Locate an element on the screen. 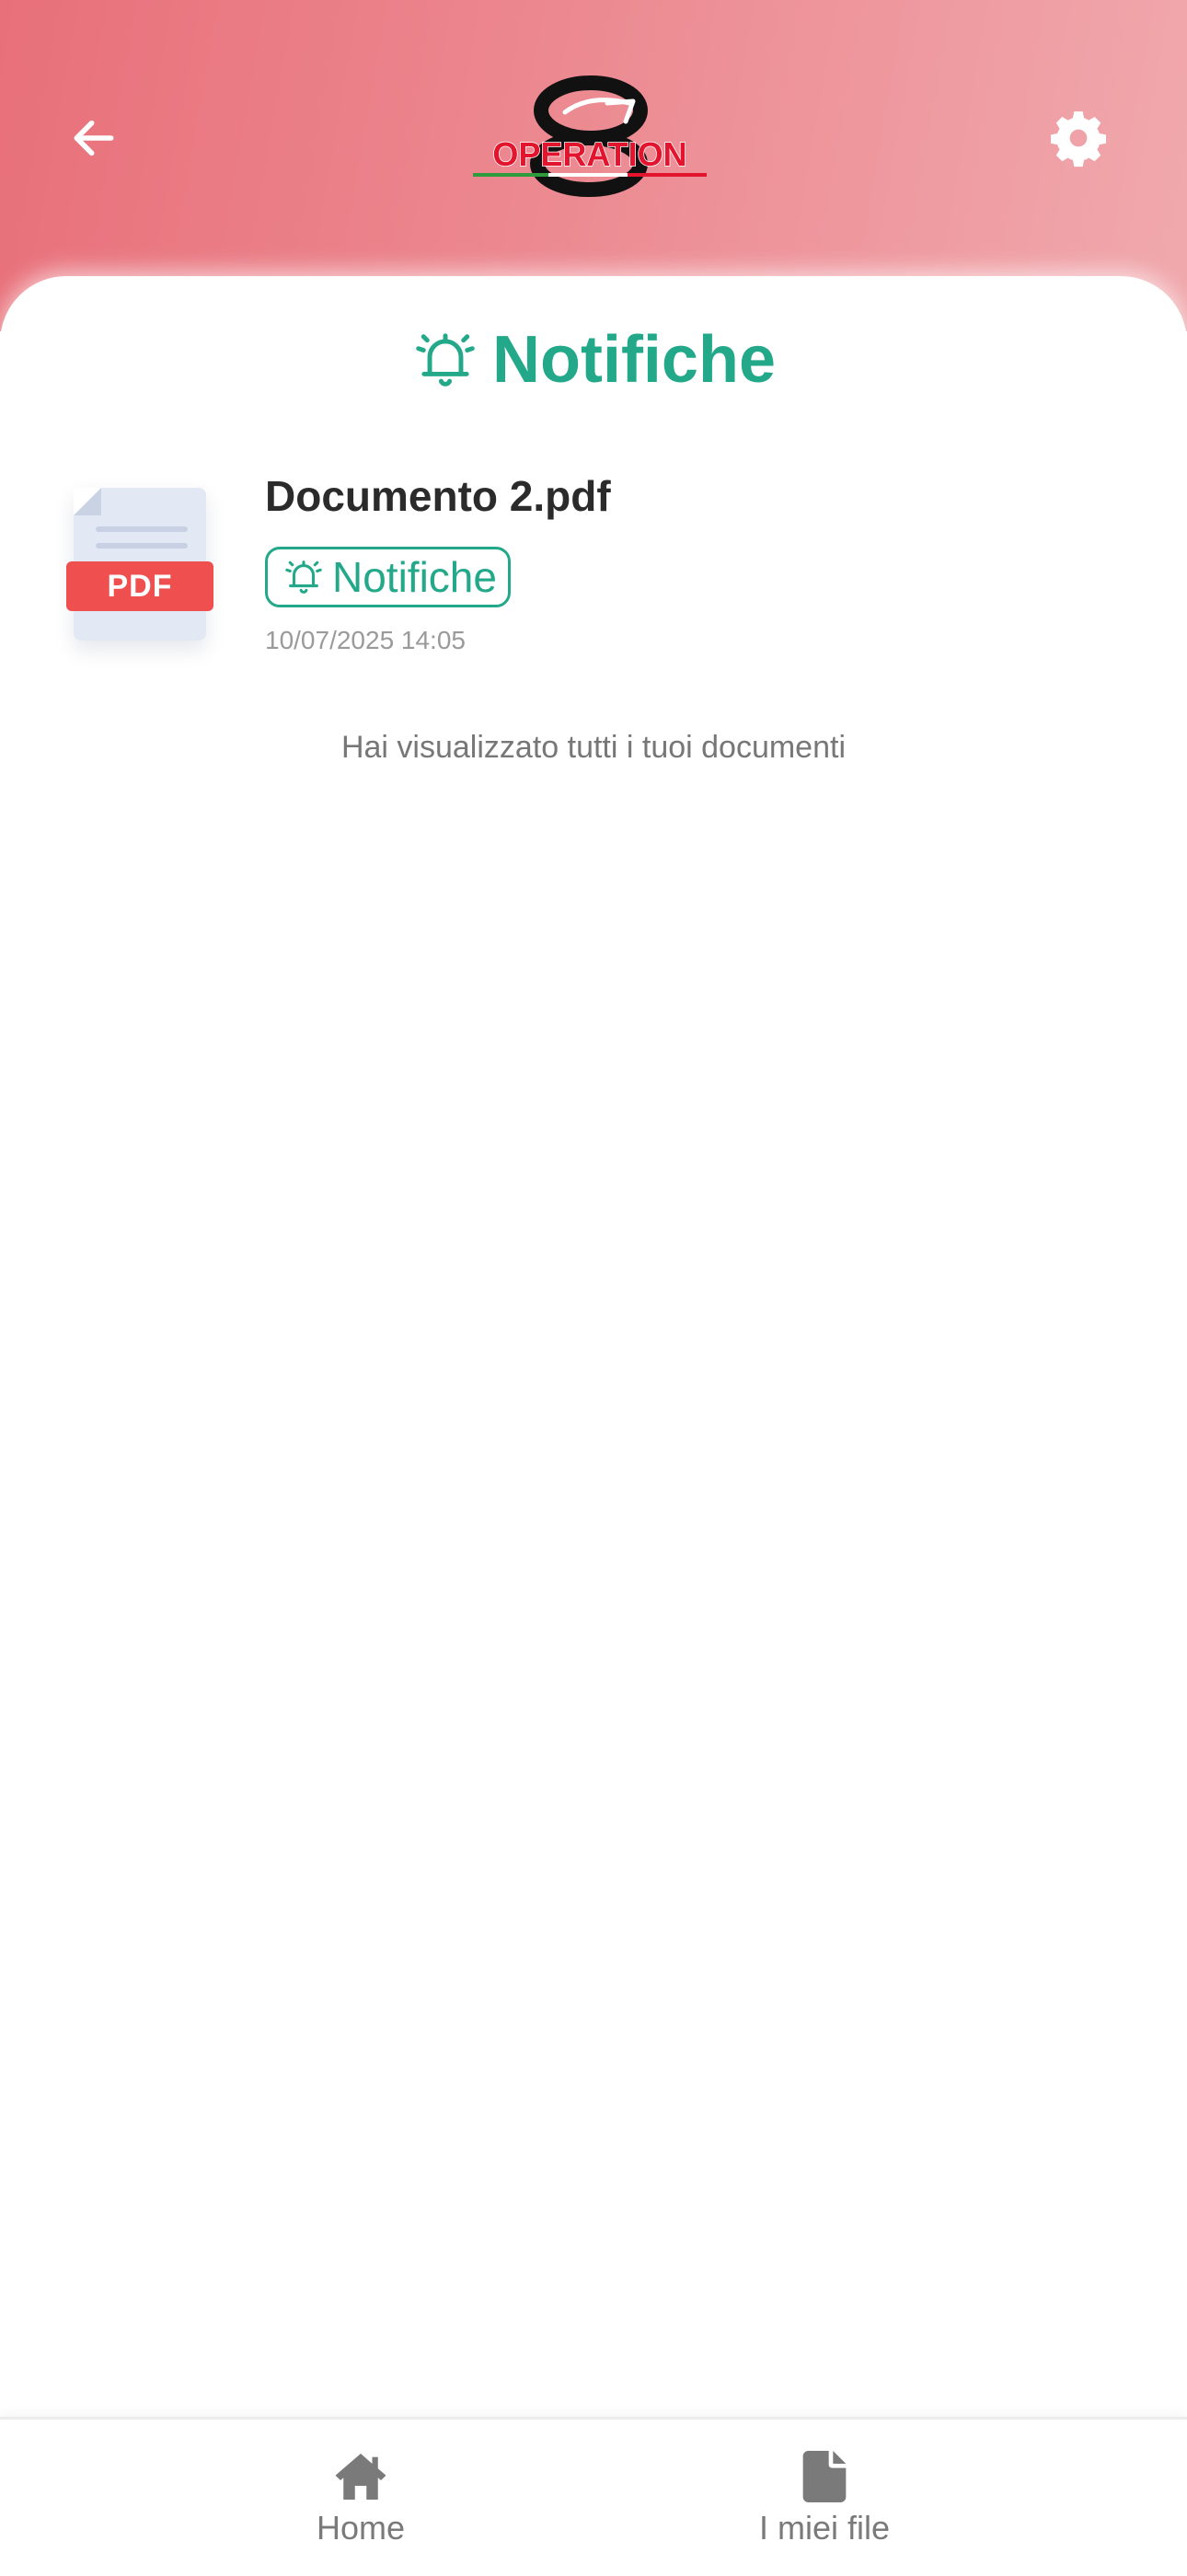 Image resolution: width=1187 pixels, height=2576 pixels. logo-text: OPERATION is located at coordinates (590, 155).